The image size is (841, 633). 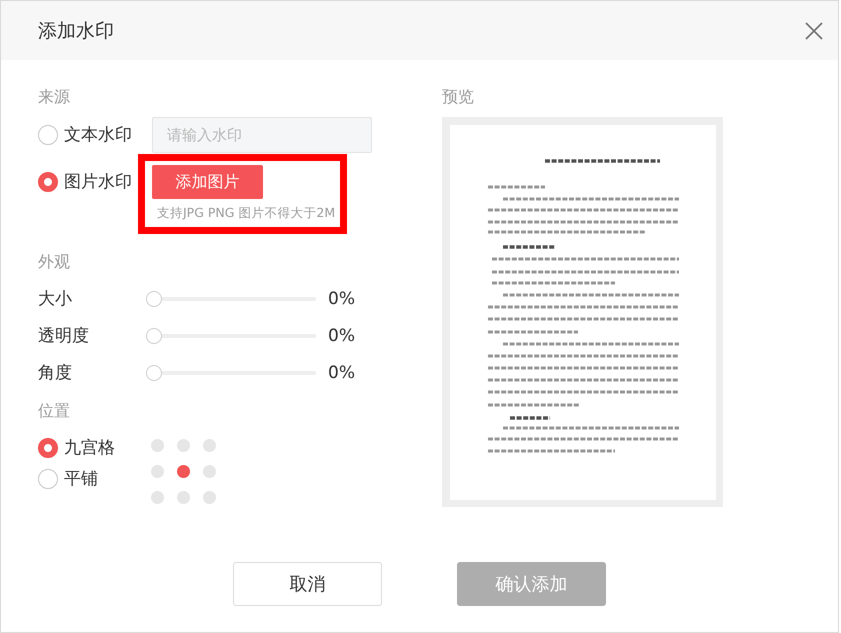 I want to click on upload-hint: 支持JPG PNG 图片不得大于2M, so click(x=246, y=213).